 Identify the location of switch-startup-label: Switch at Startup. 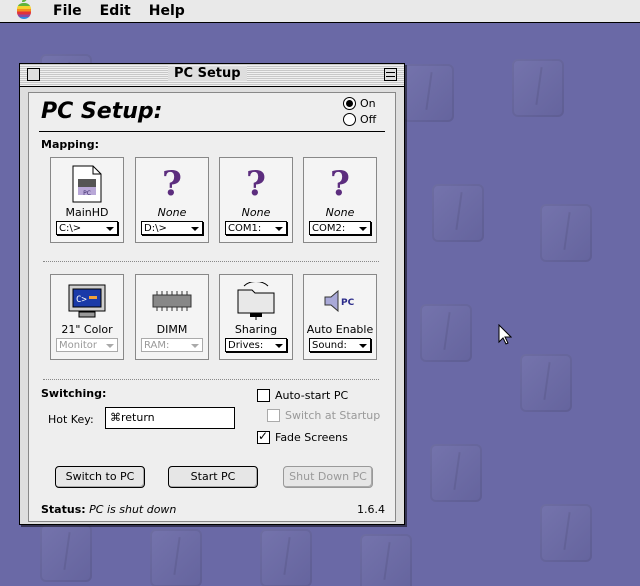
(333, 415).